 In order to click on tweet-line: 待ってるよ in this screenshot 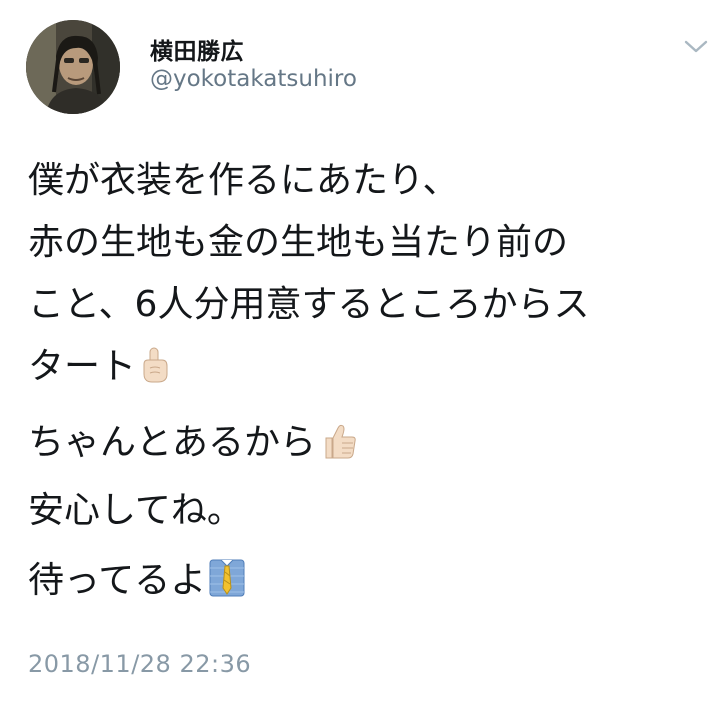, I will do `click(117, 580)`.